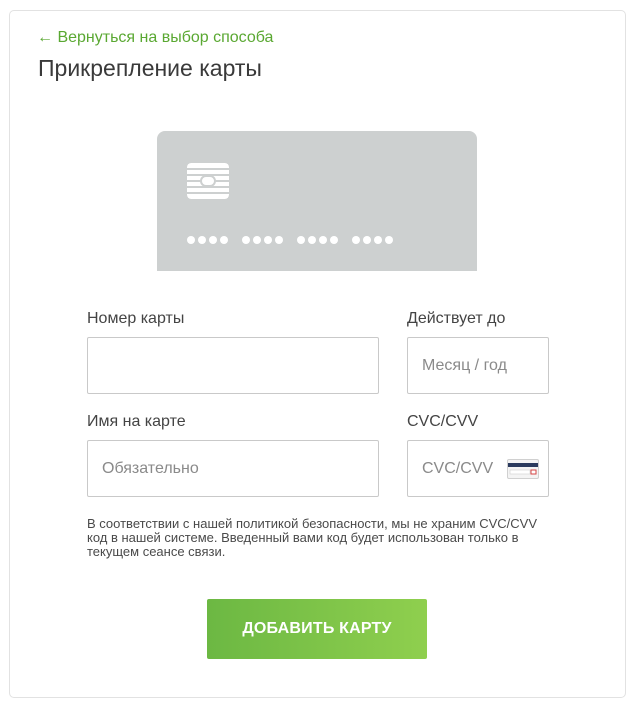 The height and width of the screenshot is (707, 636). Describe the element at coordinates (478, 468) in the screenshot. I see `cvc-field` at that location.